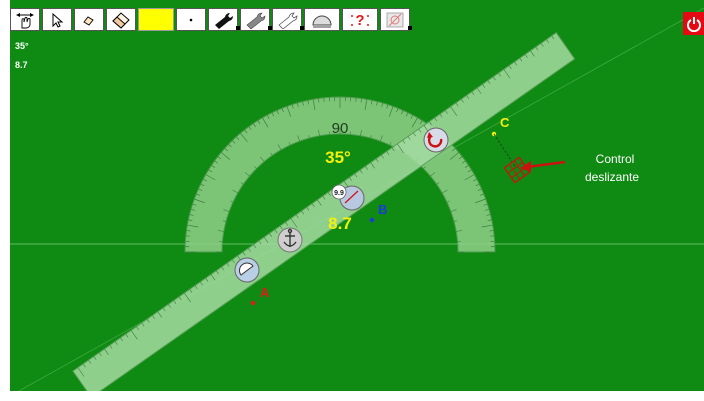 The image size is (704, 401). I want to click on protractor-icon, so click(322, 21).